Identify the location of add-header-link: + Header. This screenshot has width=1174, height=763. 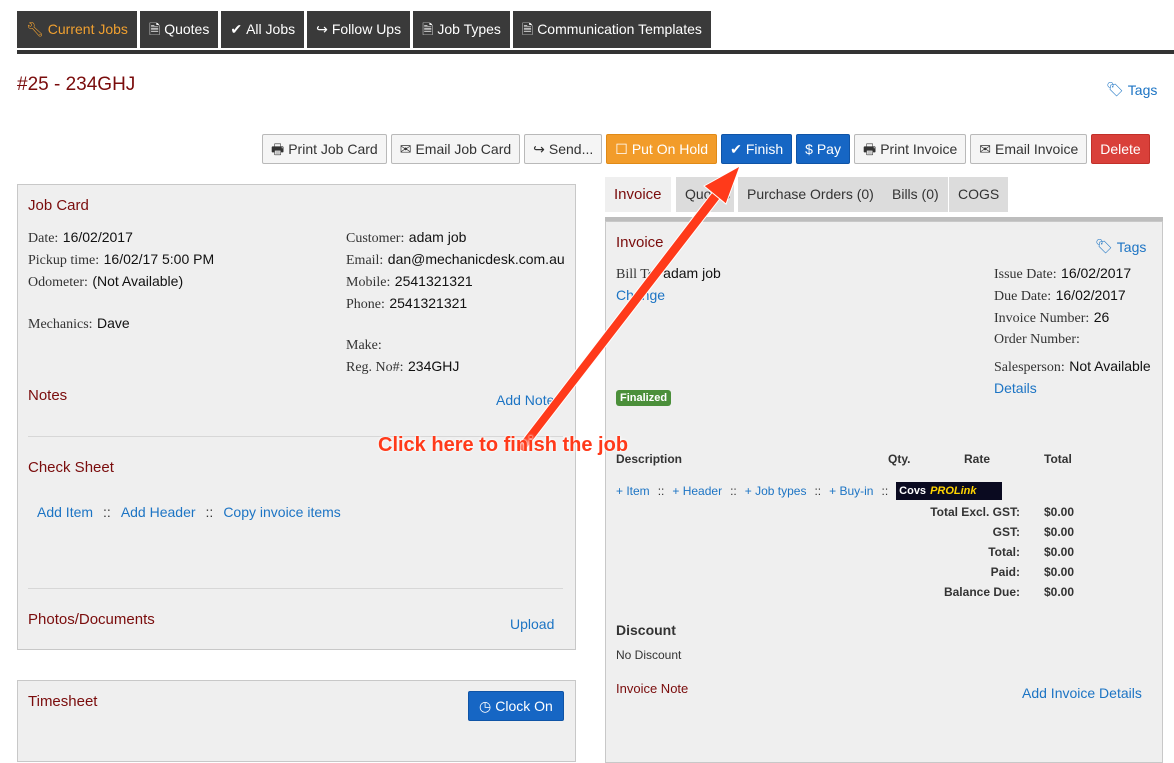
(697, 491).